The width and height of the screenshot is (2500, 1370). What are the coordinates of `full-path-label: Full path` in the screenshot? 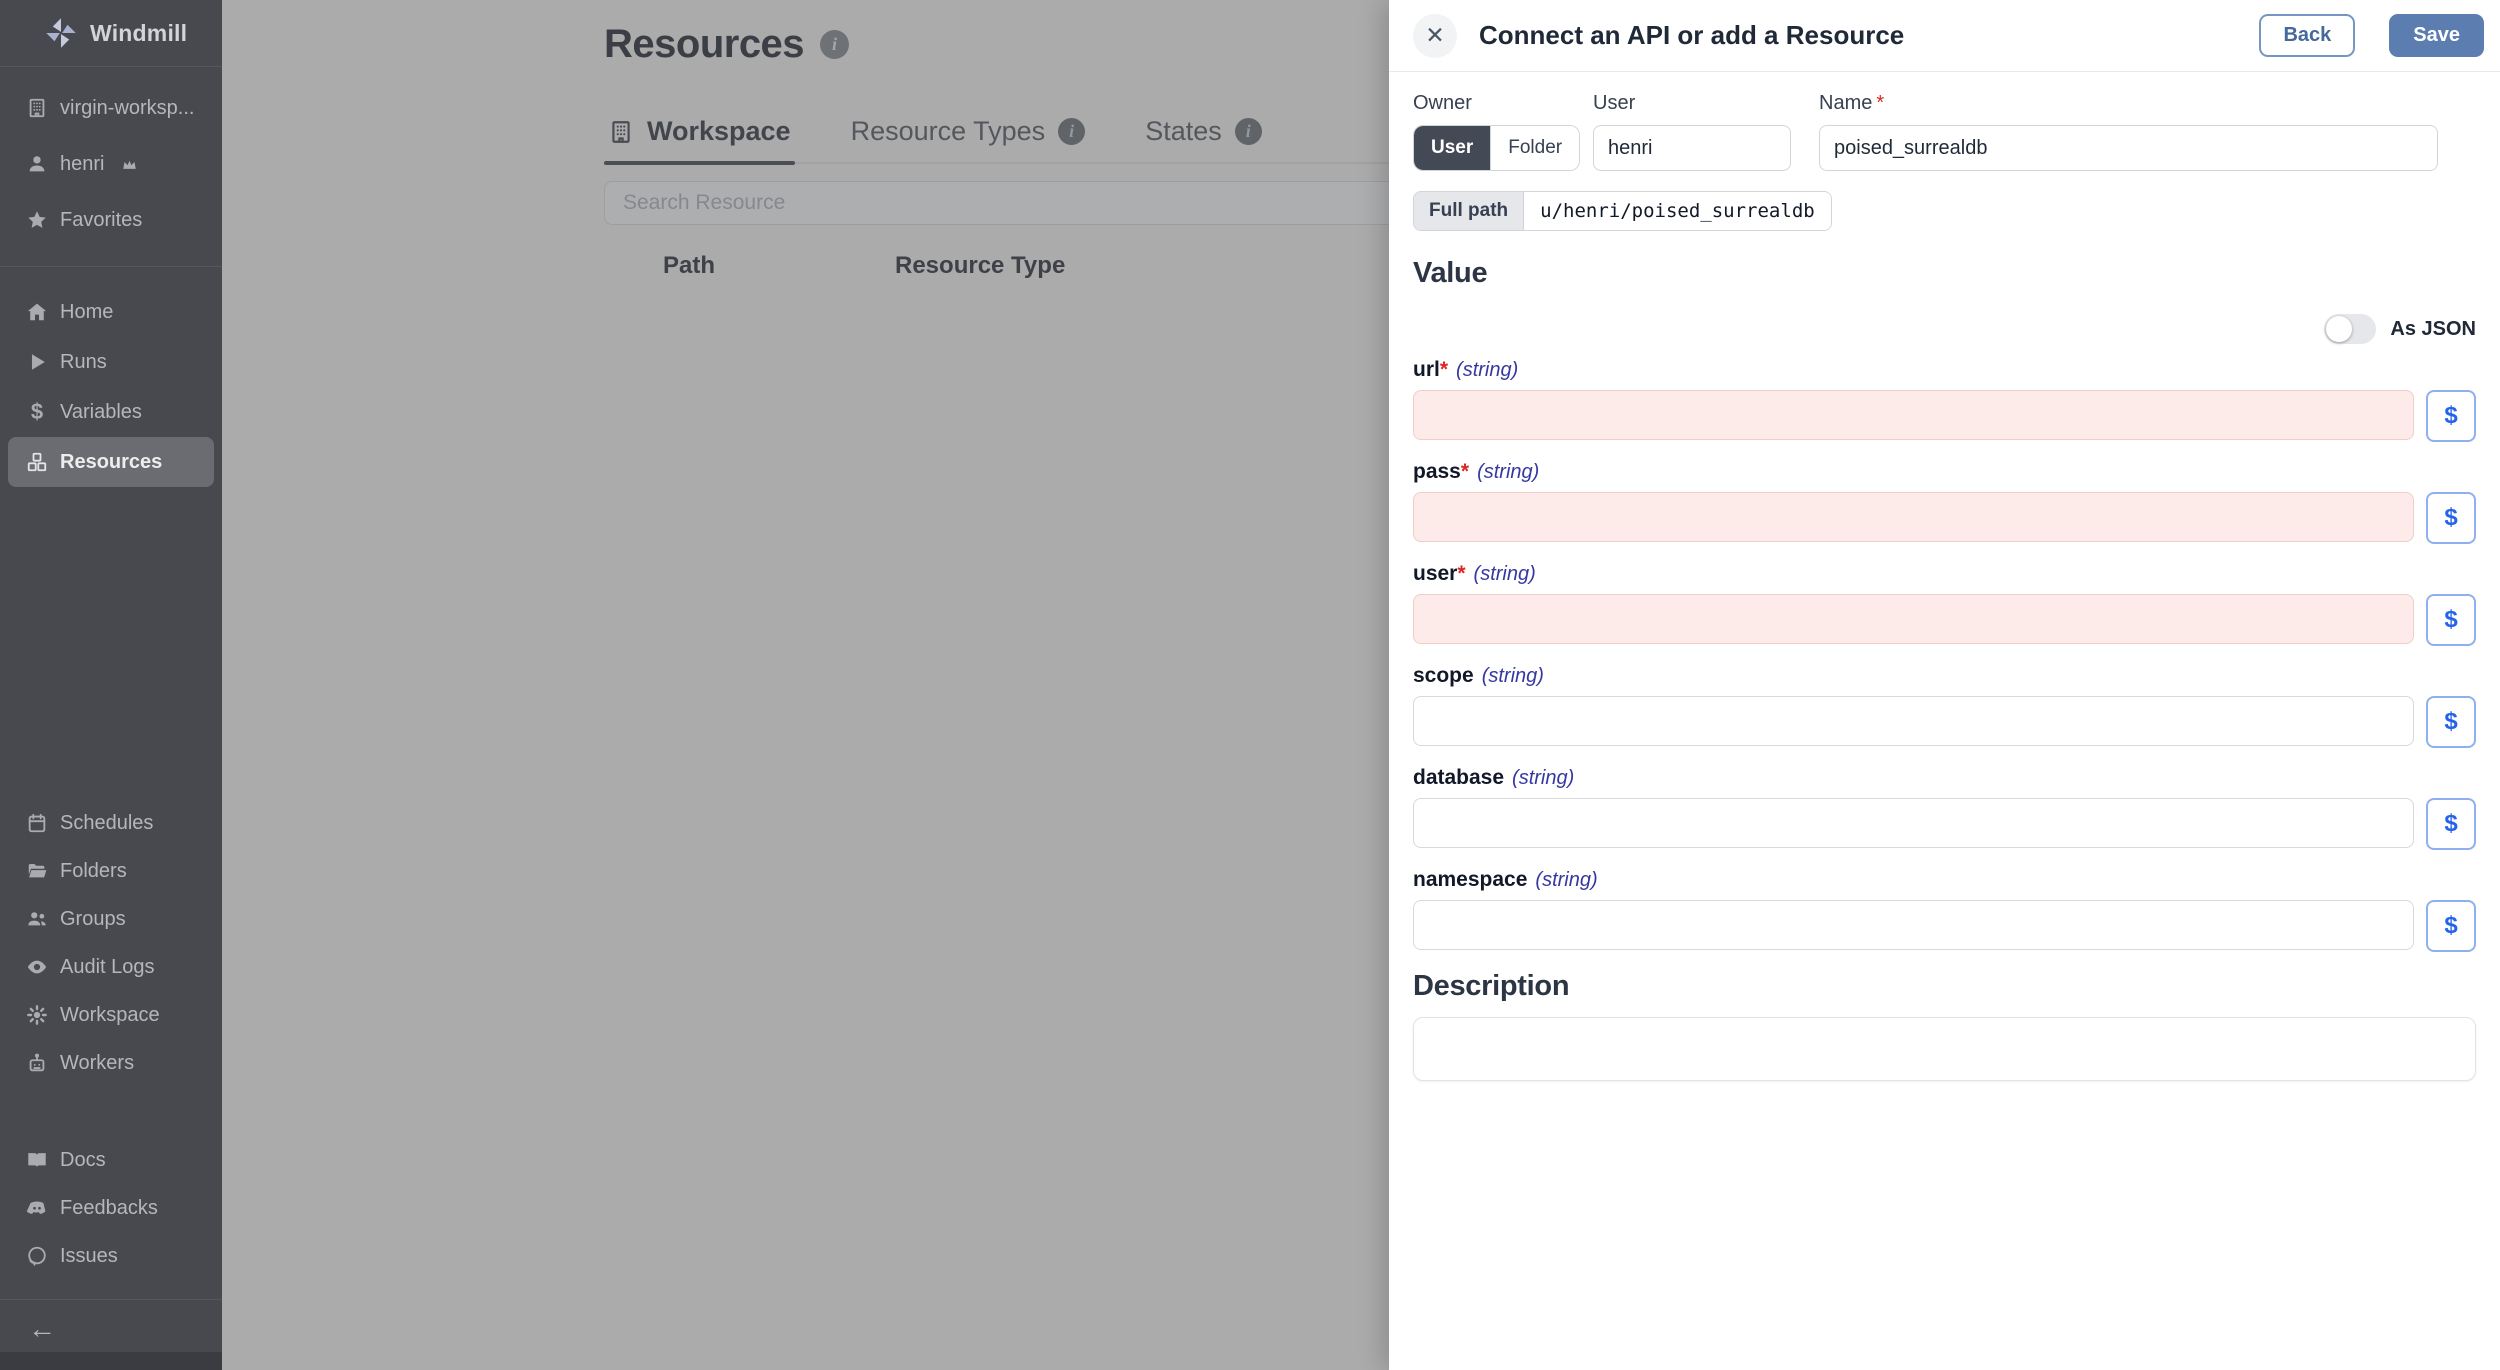 It's located at (1469, 211).